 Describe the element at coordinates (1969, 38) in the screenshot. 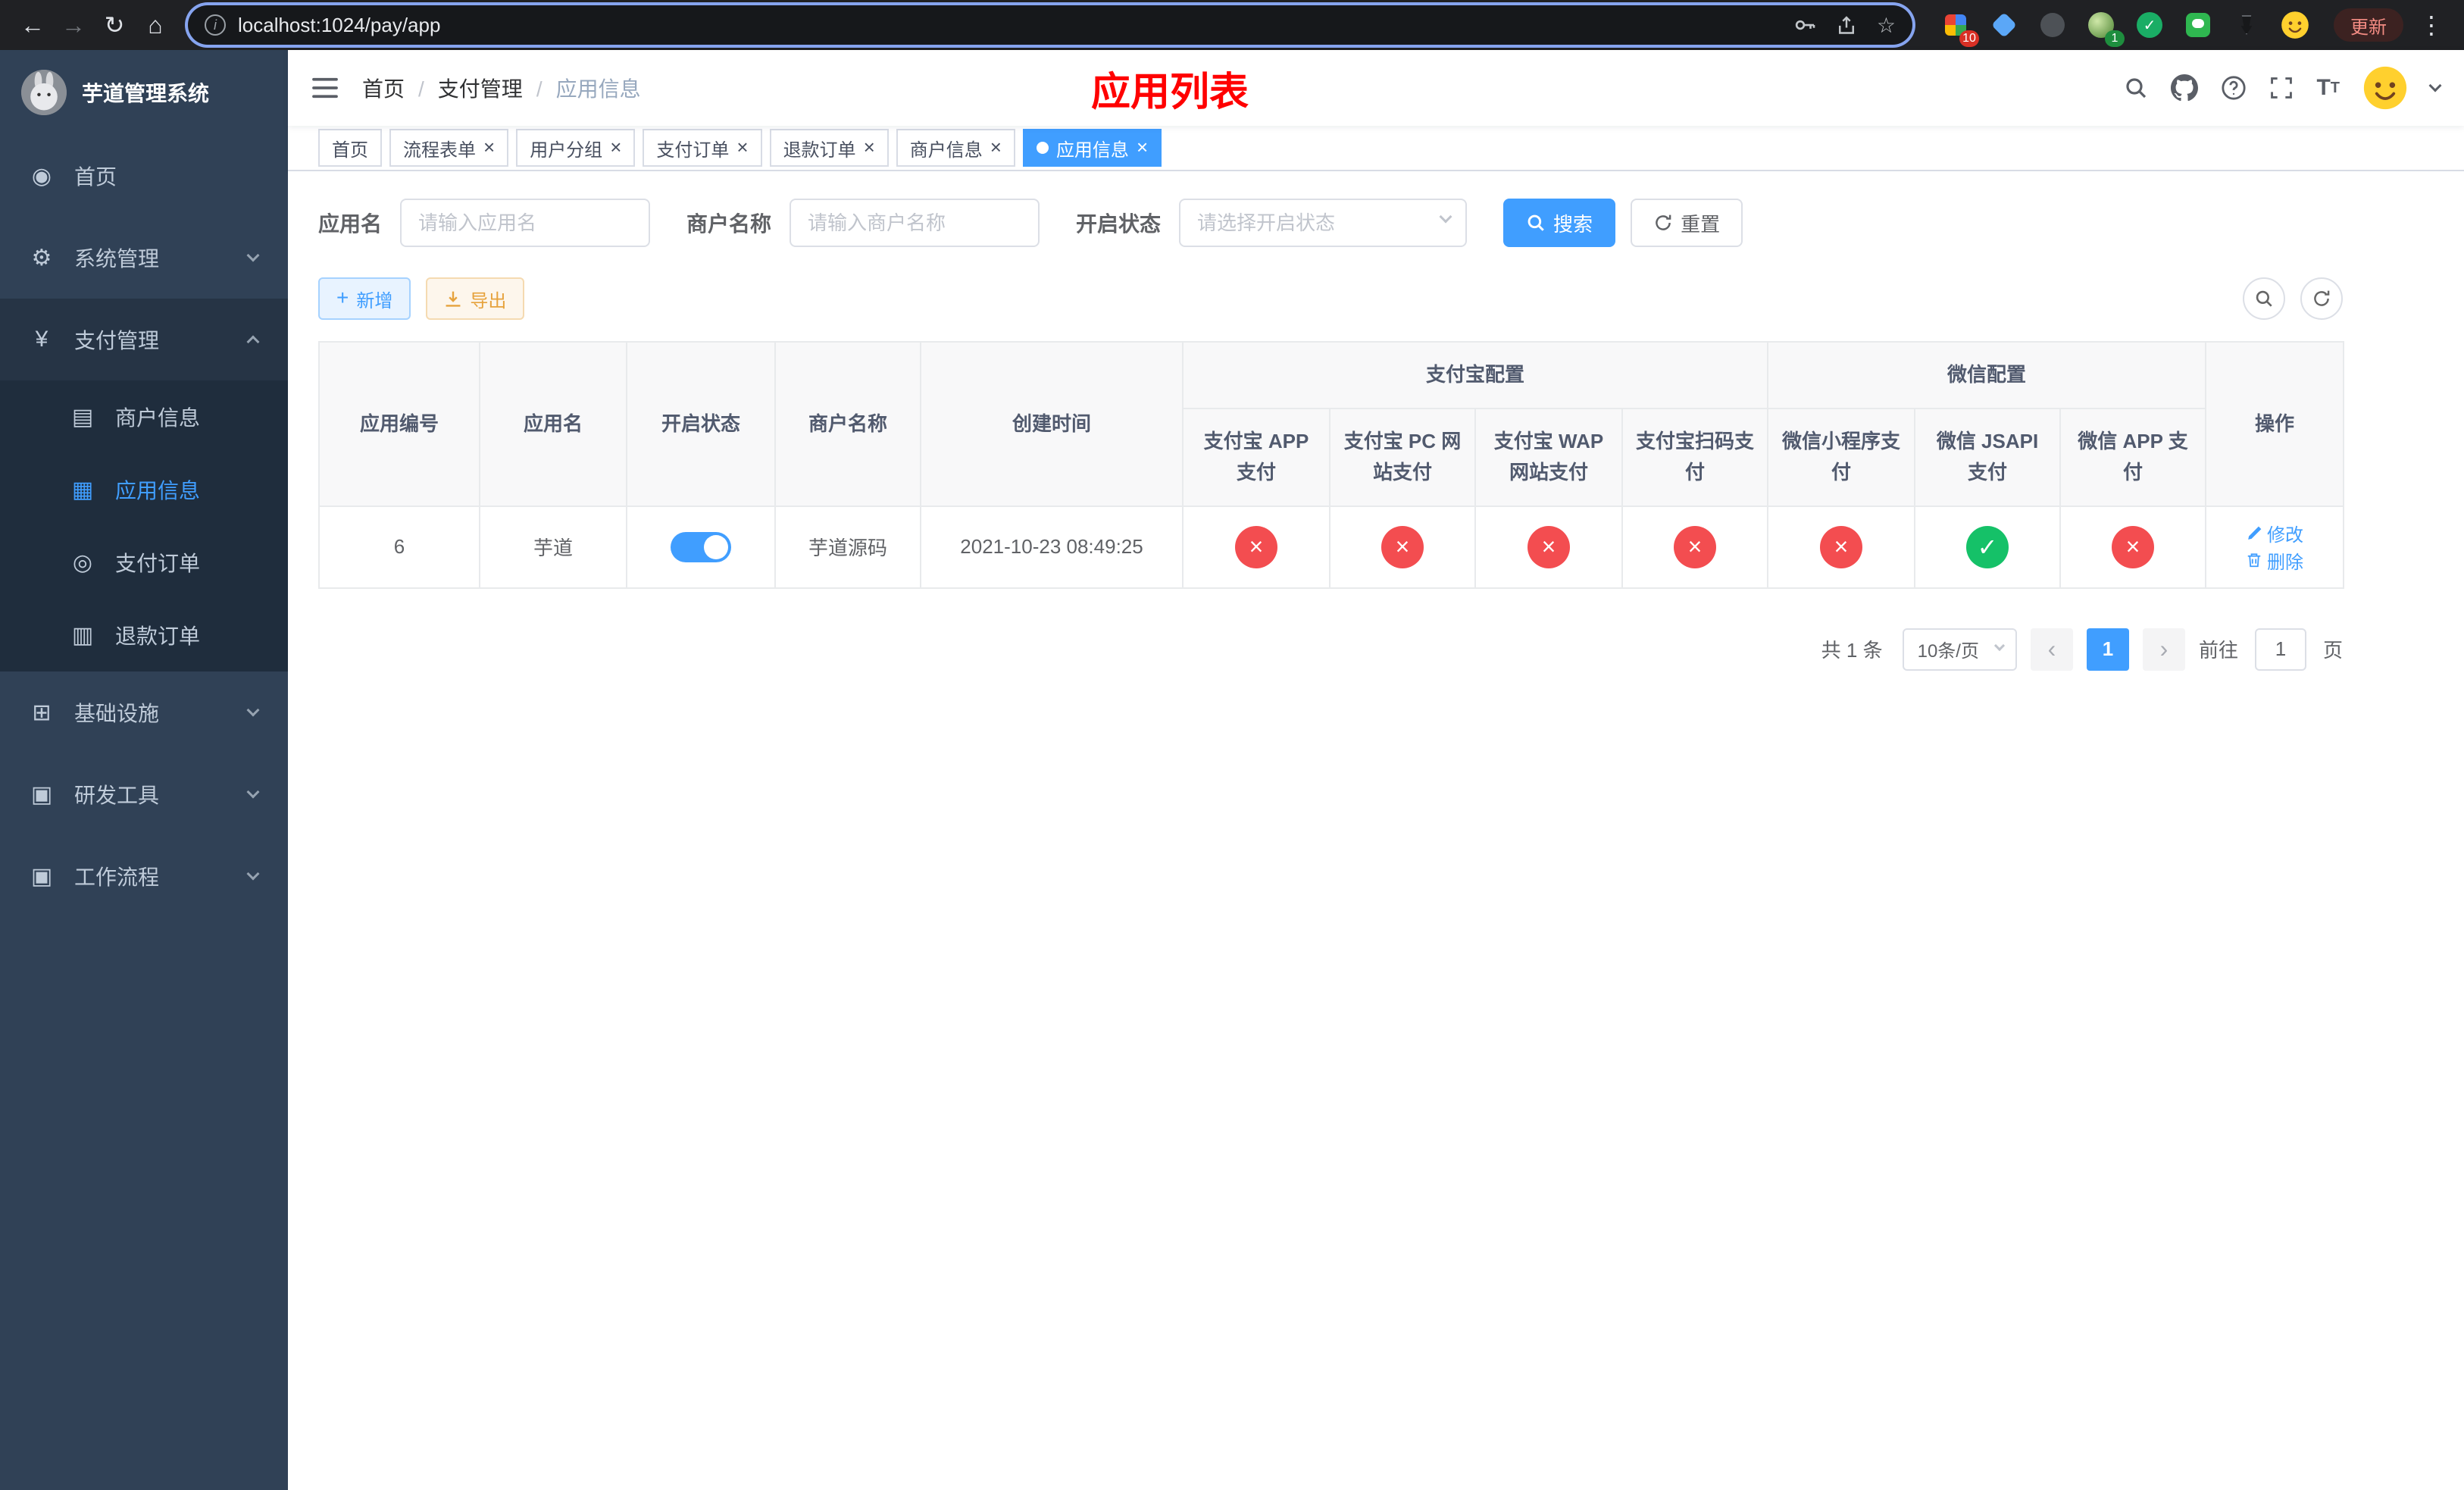

I see `extension-count-badge: 10` at that location.